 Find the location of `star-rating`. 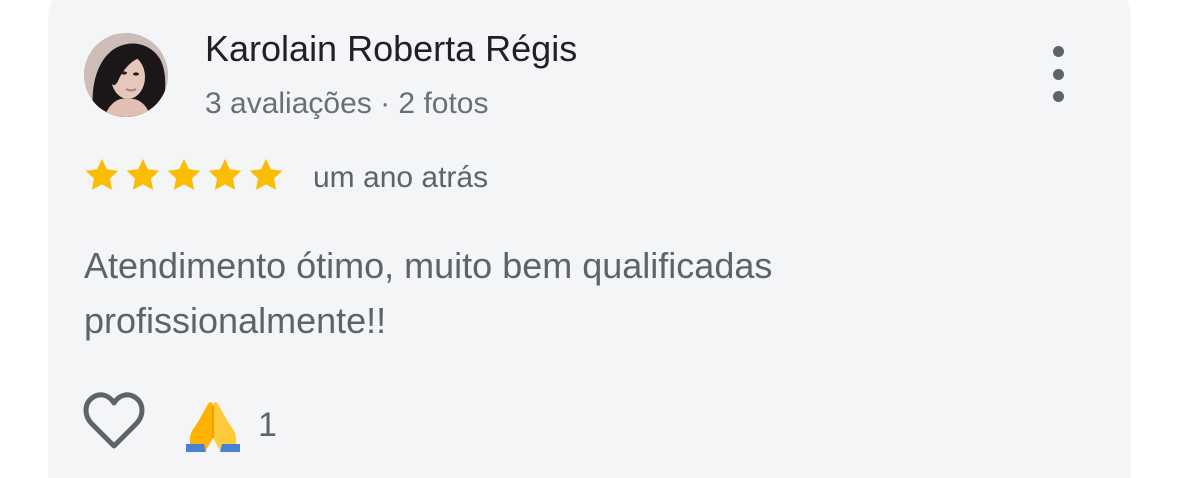

star-rating is located at coordinates (184, 176).